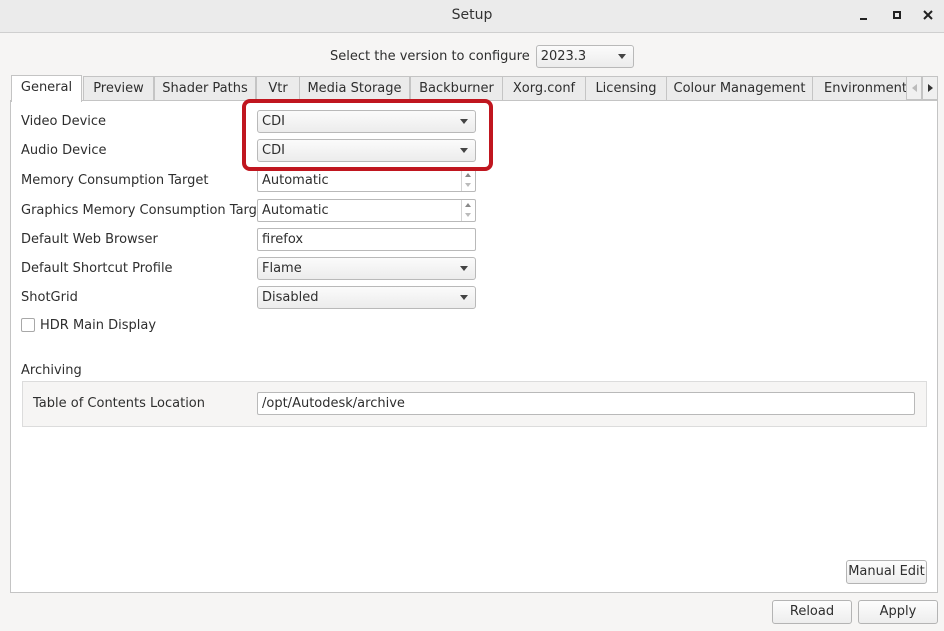 The image size is (944, 631). Describe the element at coordinates (563, 56) in the screenshot. I see `version-value: 2023.3` at that location.